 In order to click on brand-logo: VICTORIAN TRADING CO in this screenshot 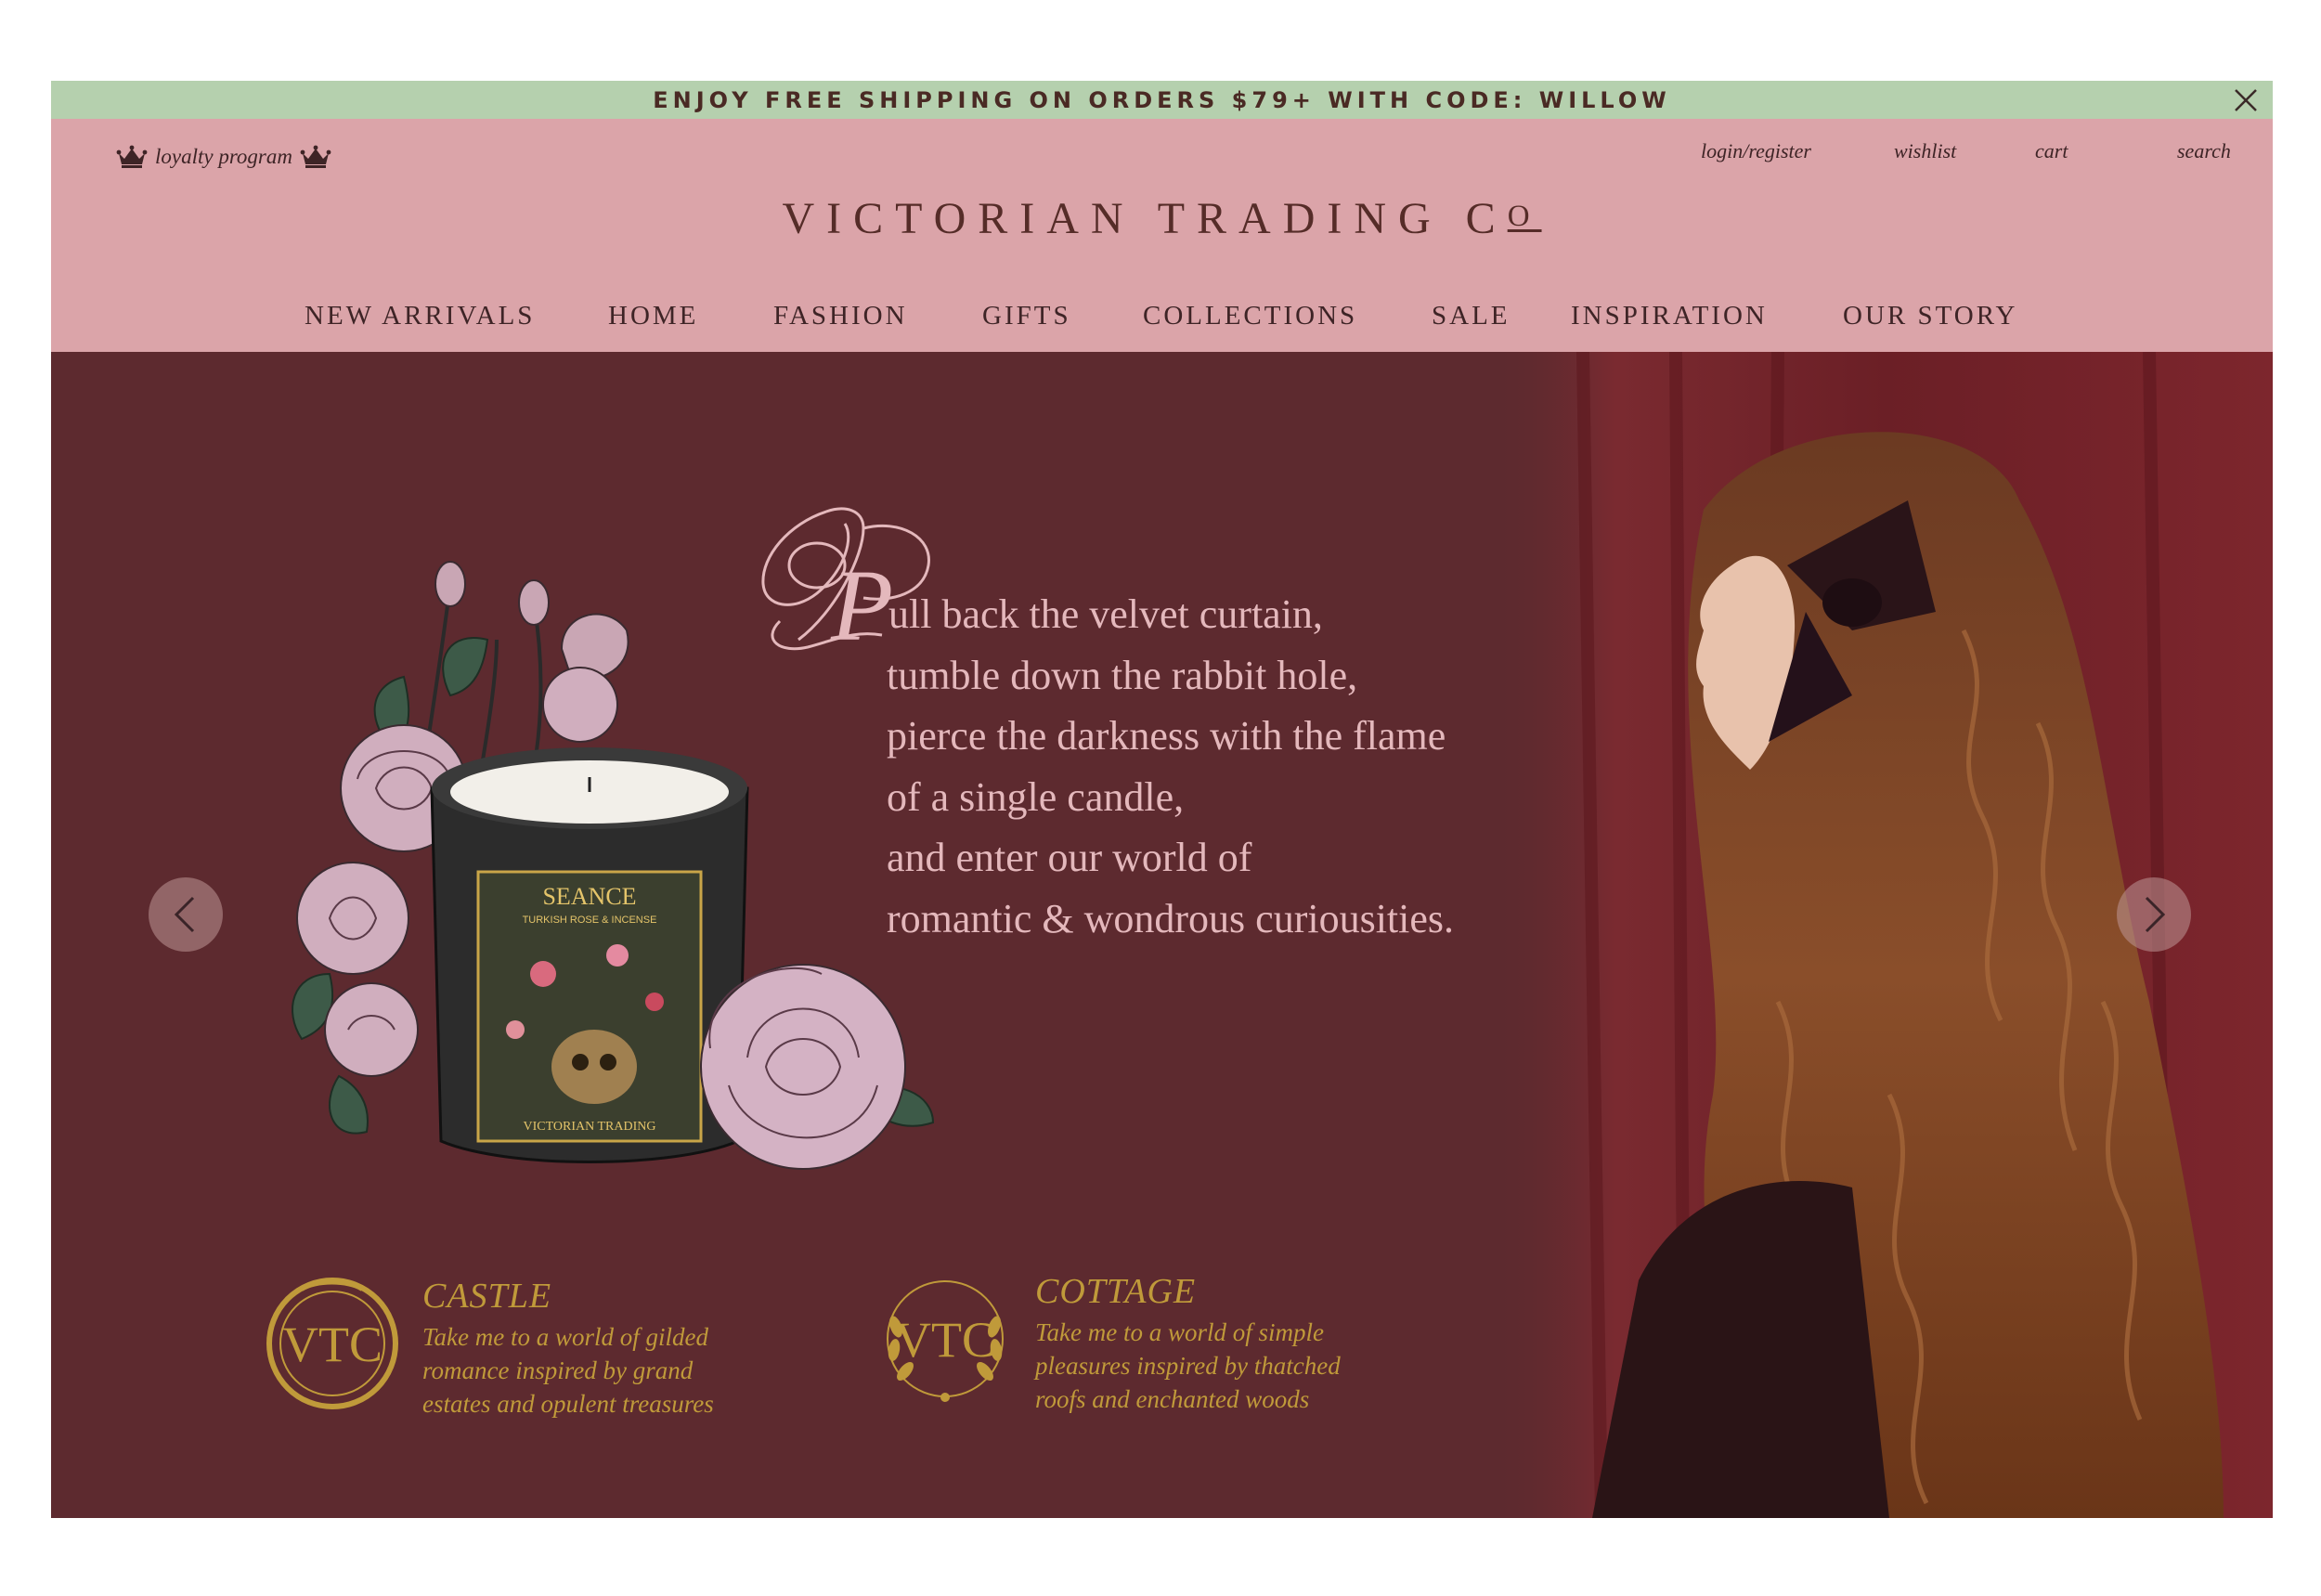, I will do `click(1162, 218)`.